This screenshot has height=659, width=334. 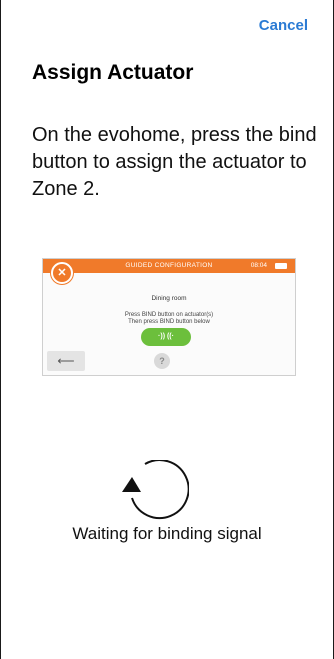 What do you see at coordinates (169, 298) in the screenshot?
I see `device-room-name: Dining room` at bounding box center [169, 298].